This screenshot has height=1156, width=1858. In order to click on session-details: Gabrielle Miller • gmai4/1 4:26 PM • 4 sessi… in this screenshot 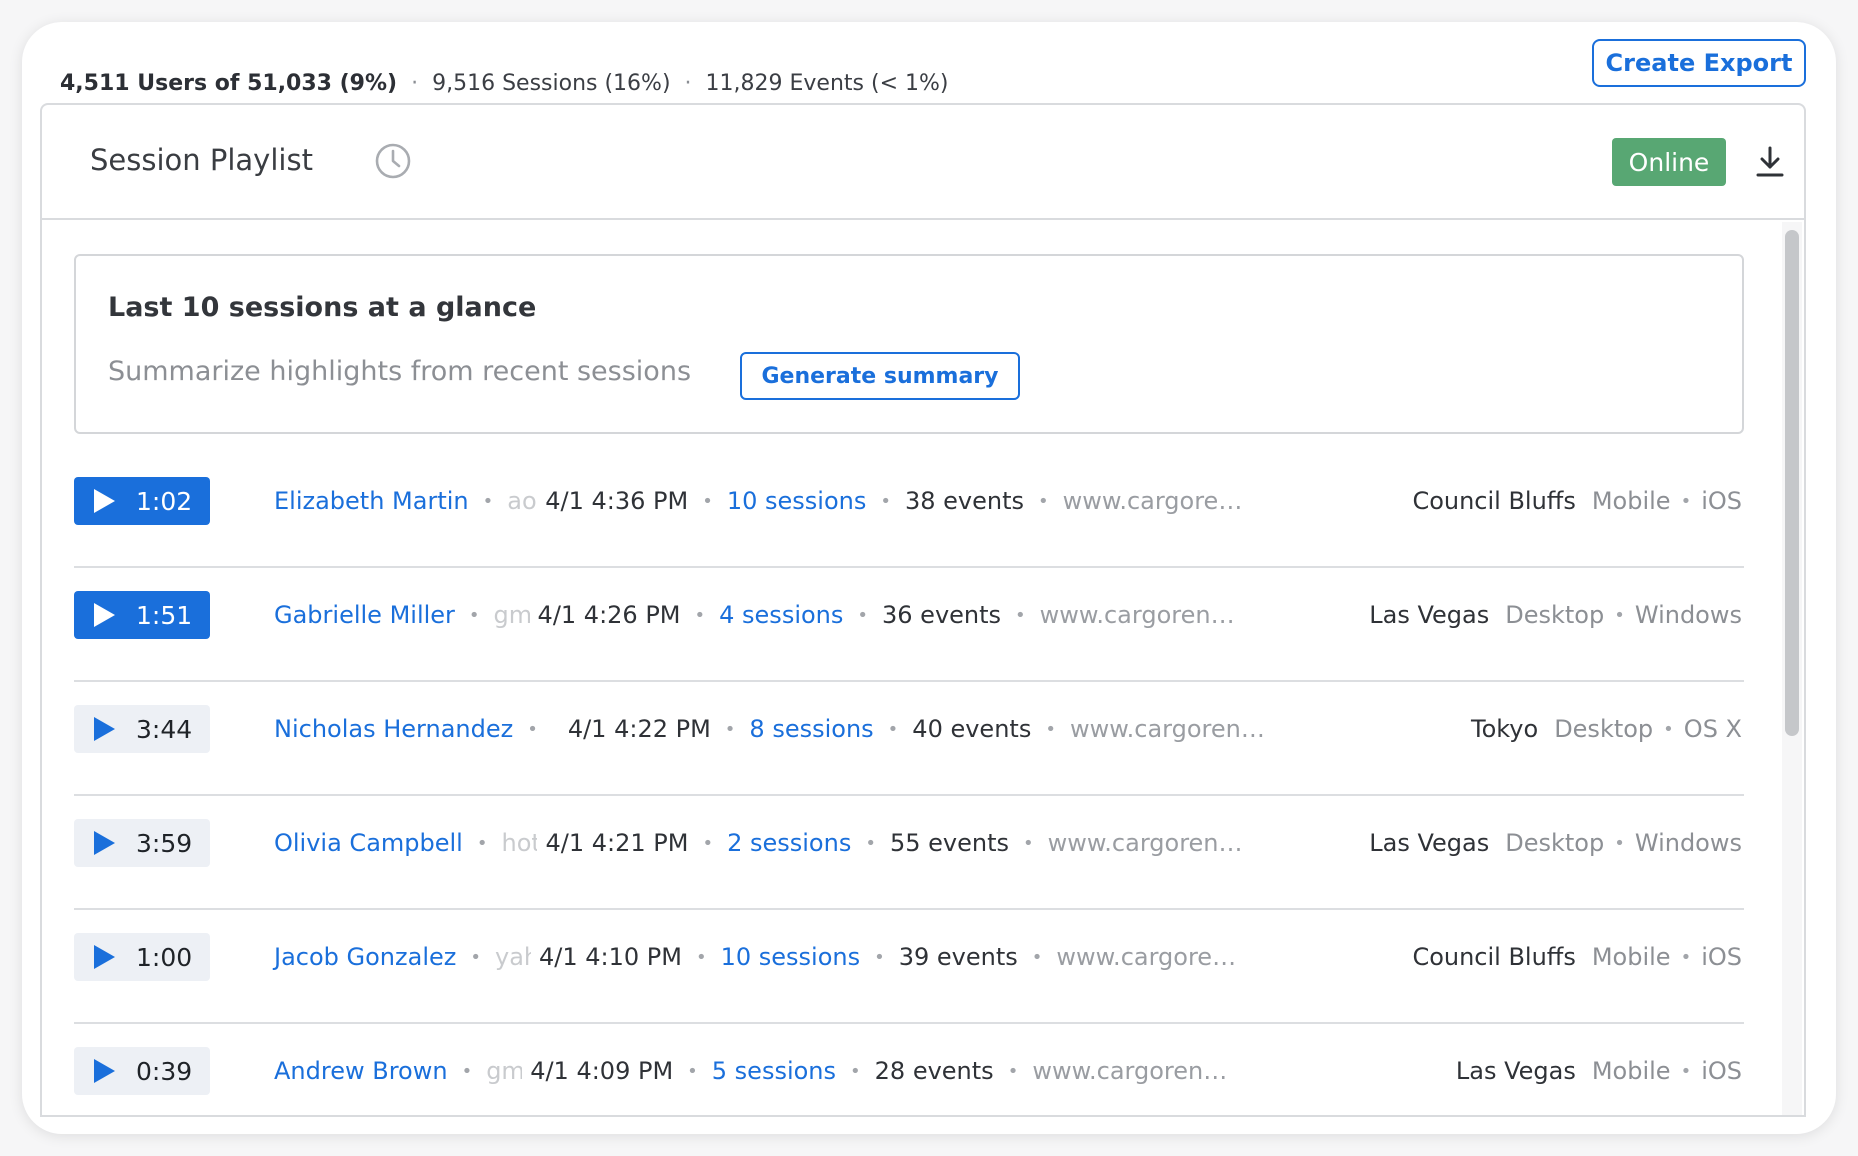, I will do `click(755, 615)`.